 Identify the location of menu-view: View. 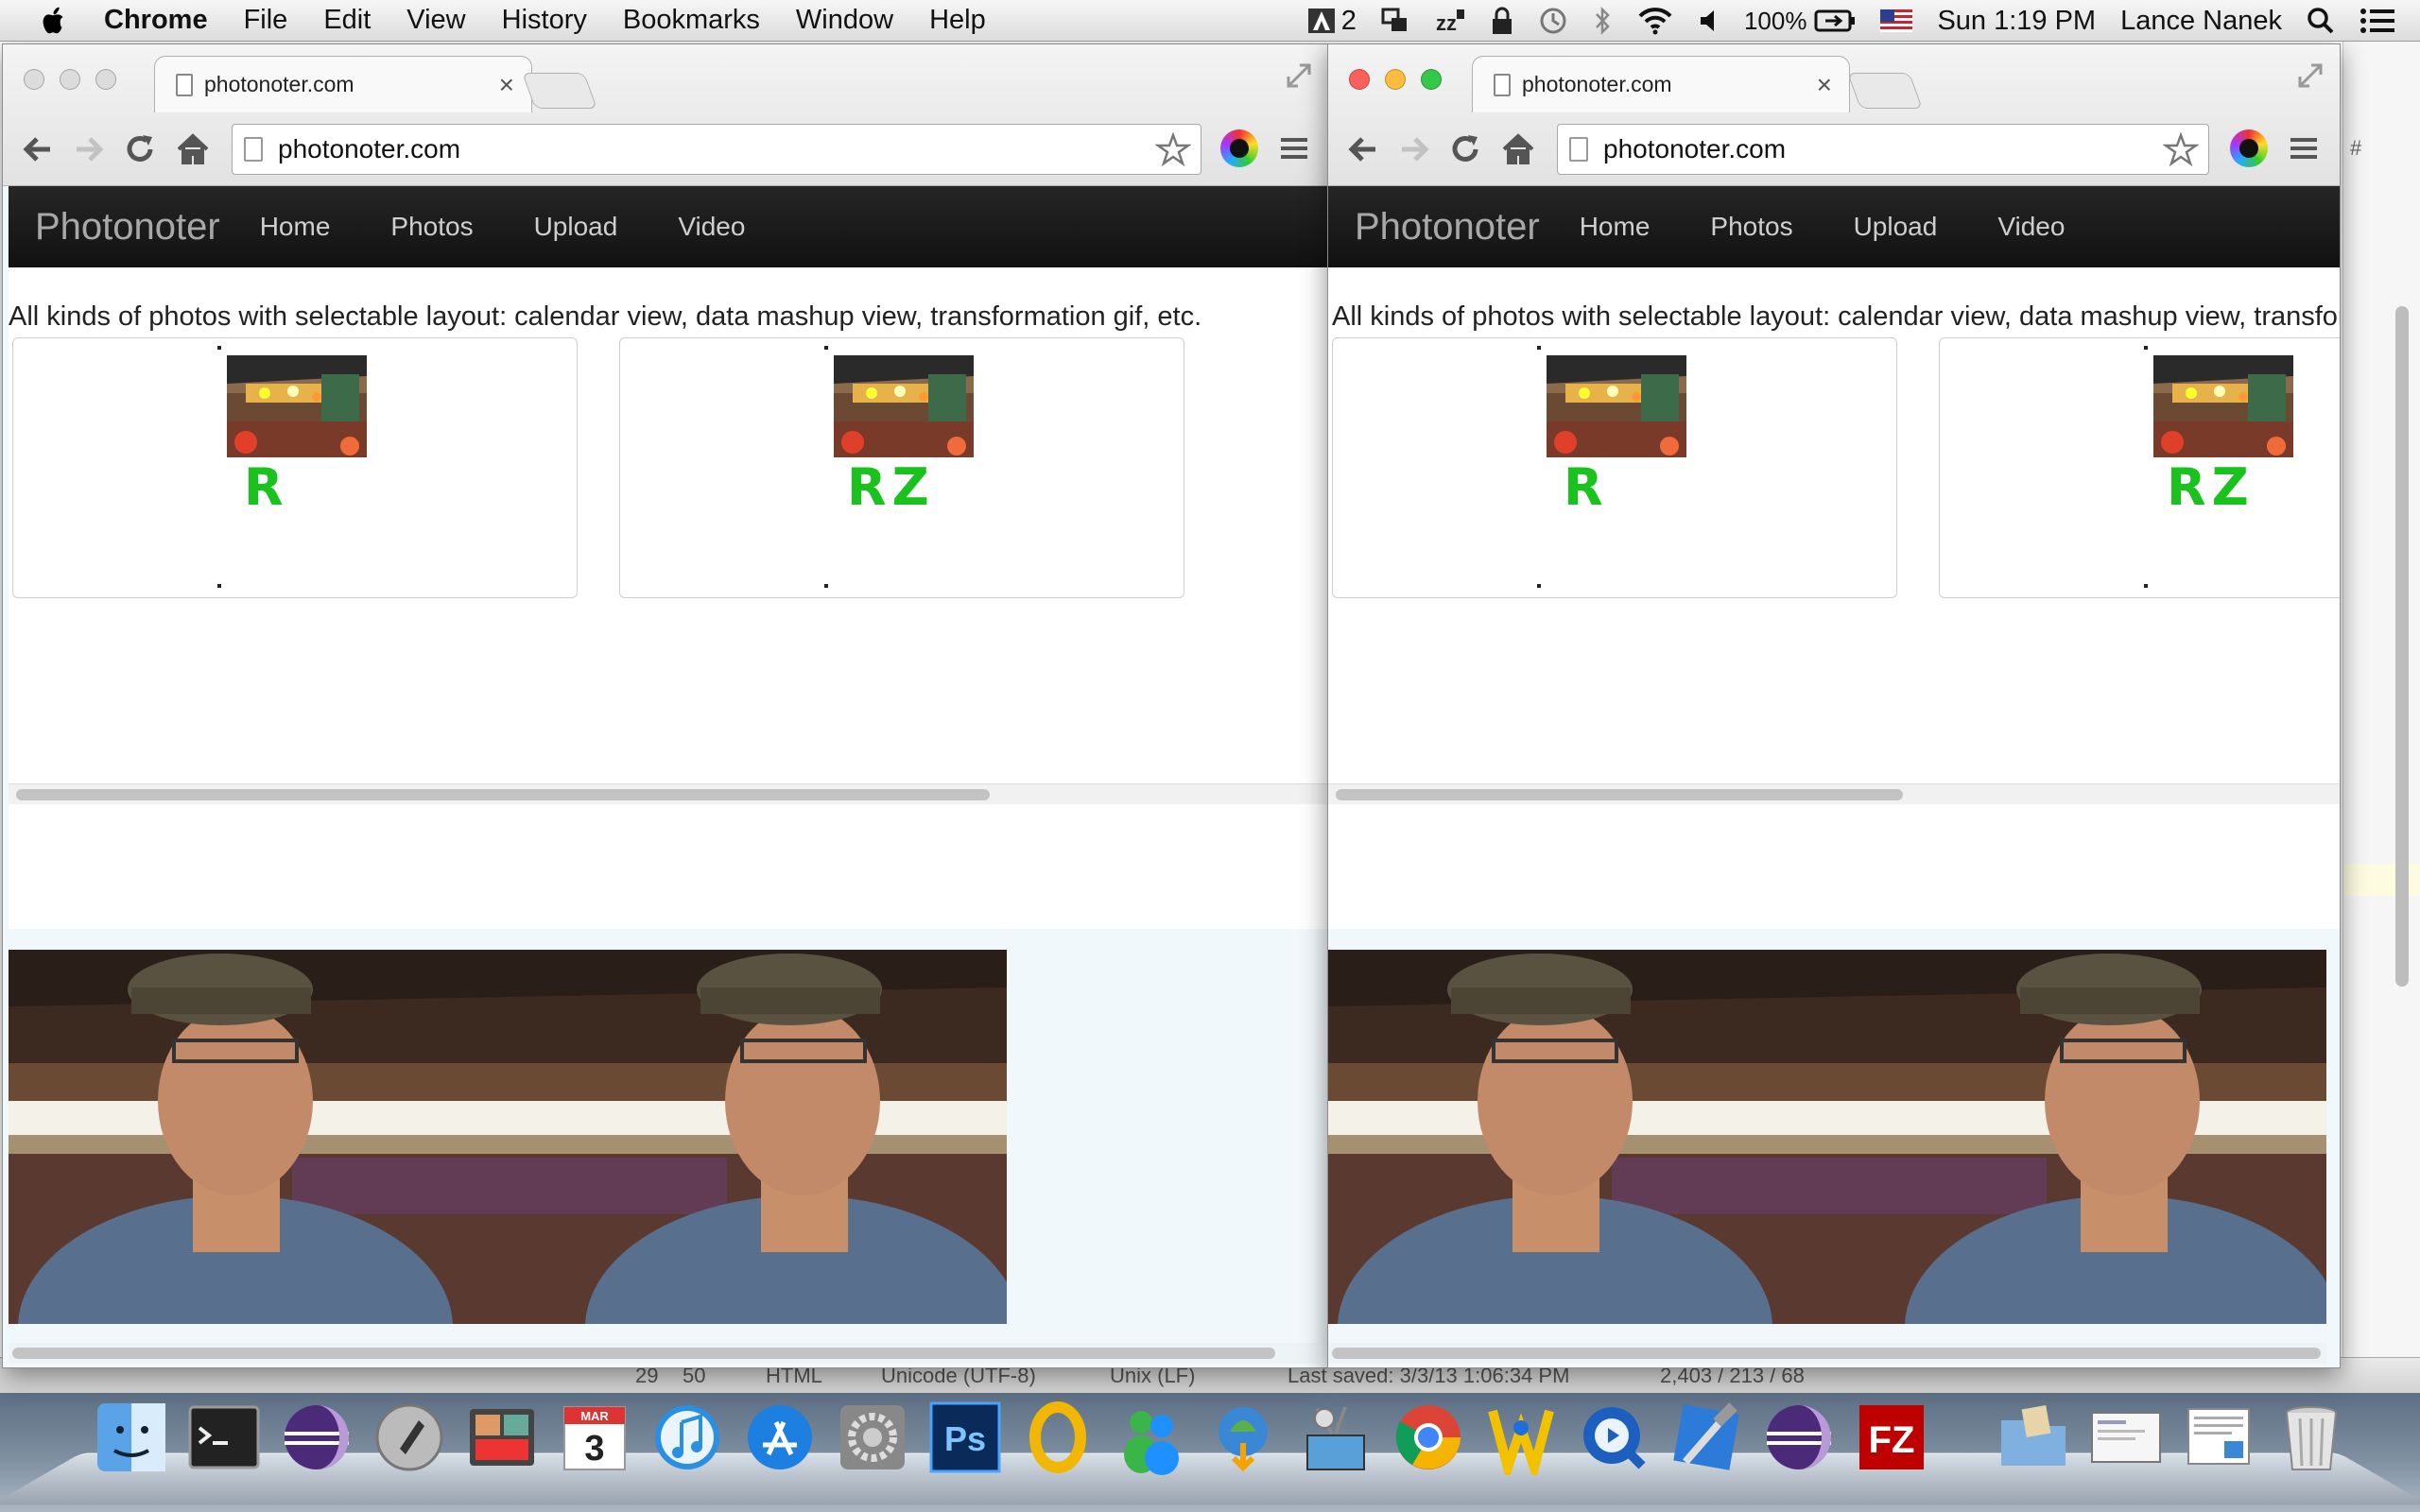
(435, 20).